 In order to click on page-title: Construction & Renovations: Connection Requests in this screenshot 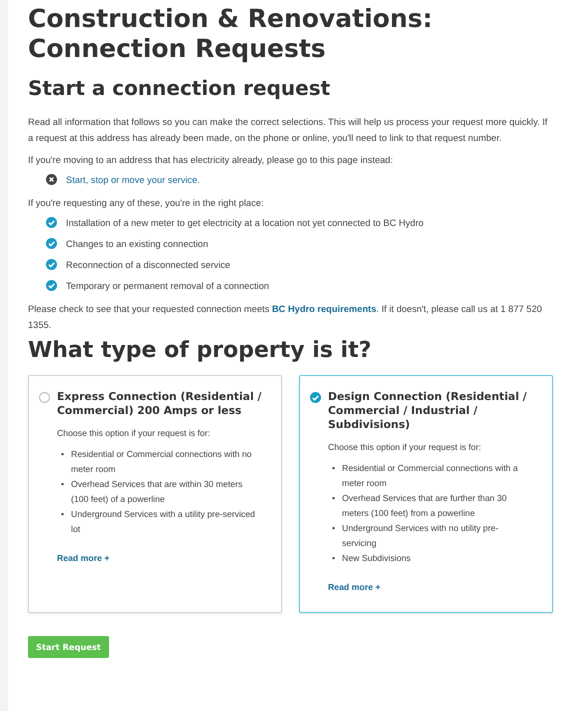, I will do `click(231, 34)`.